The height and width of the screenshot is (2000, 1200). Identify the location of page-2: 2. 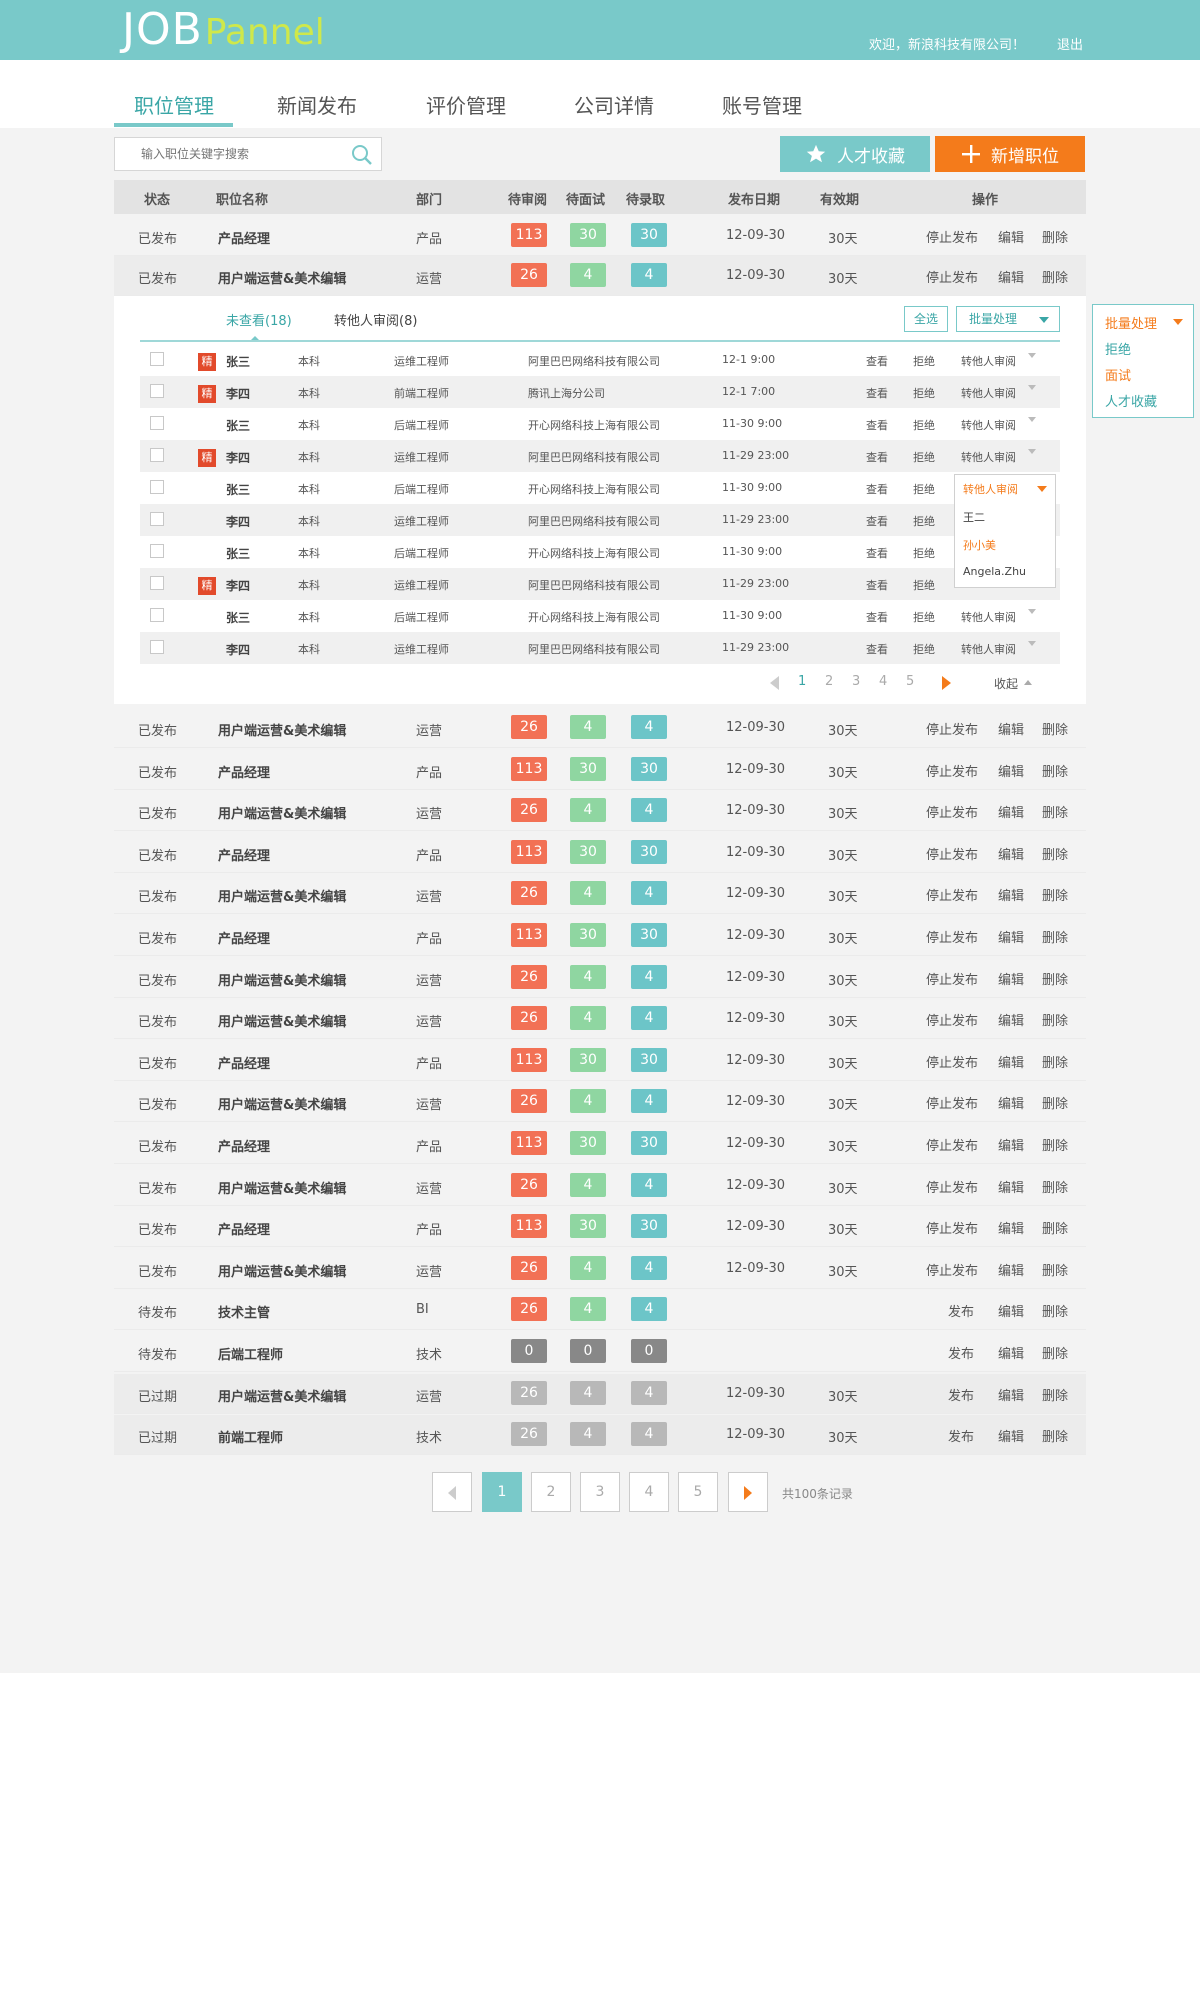
(551, 1492).